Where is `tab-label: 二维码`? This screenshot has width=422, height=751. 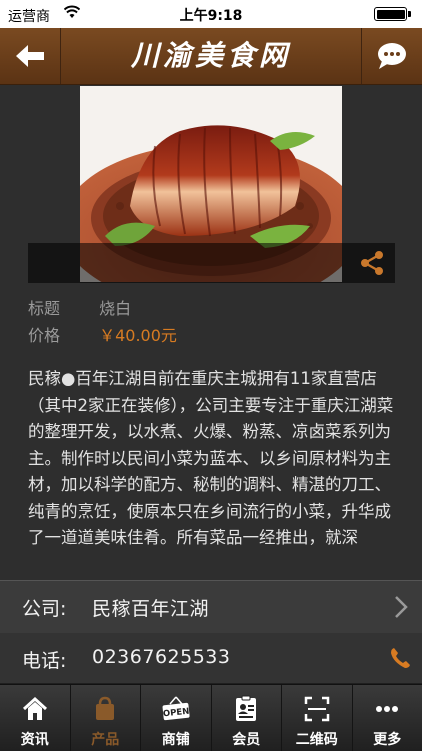 tab-label: 二维码 is located at coordinates (317, 739).